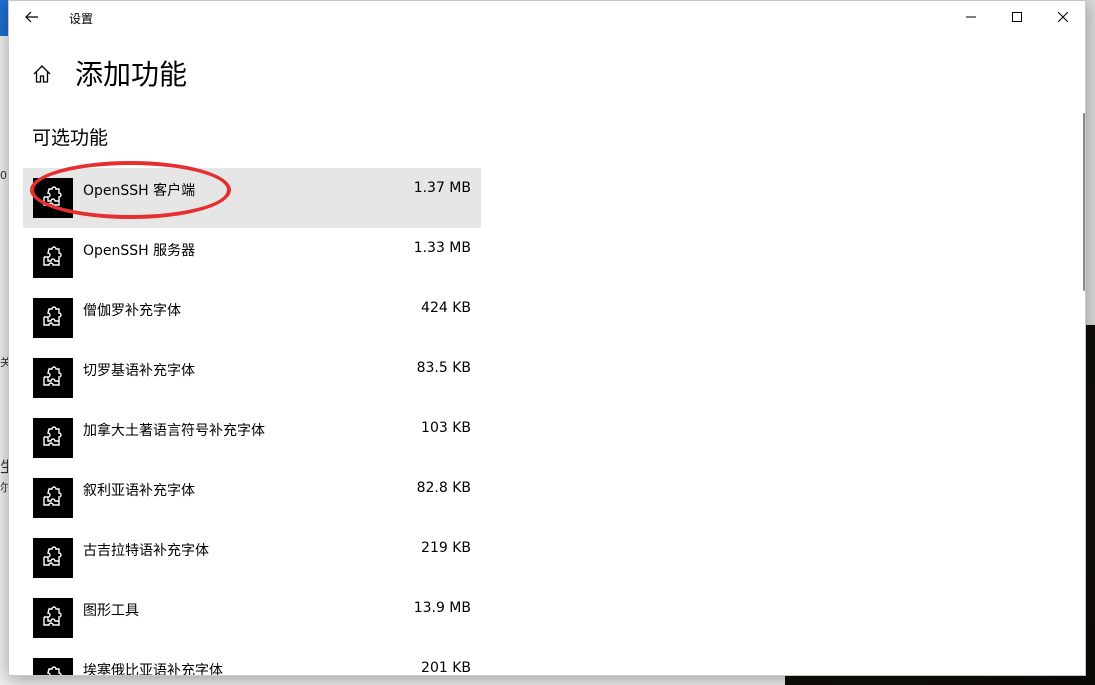 The image size is (1095, 685). Describe the element at coordinates (70, 138) in the screenshot. I see `section-title: 可选功能` at that location.